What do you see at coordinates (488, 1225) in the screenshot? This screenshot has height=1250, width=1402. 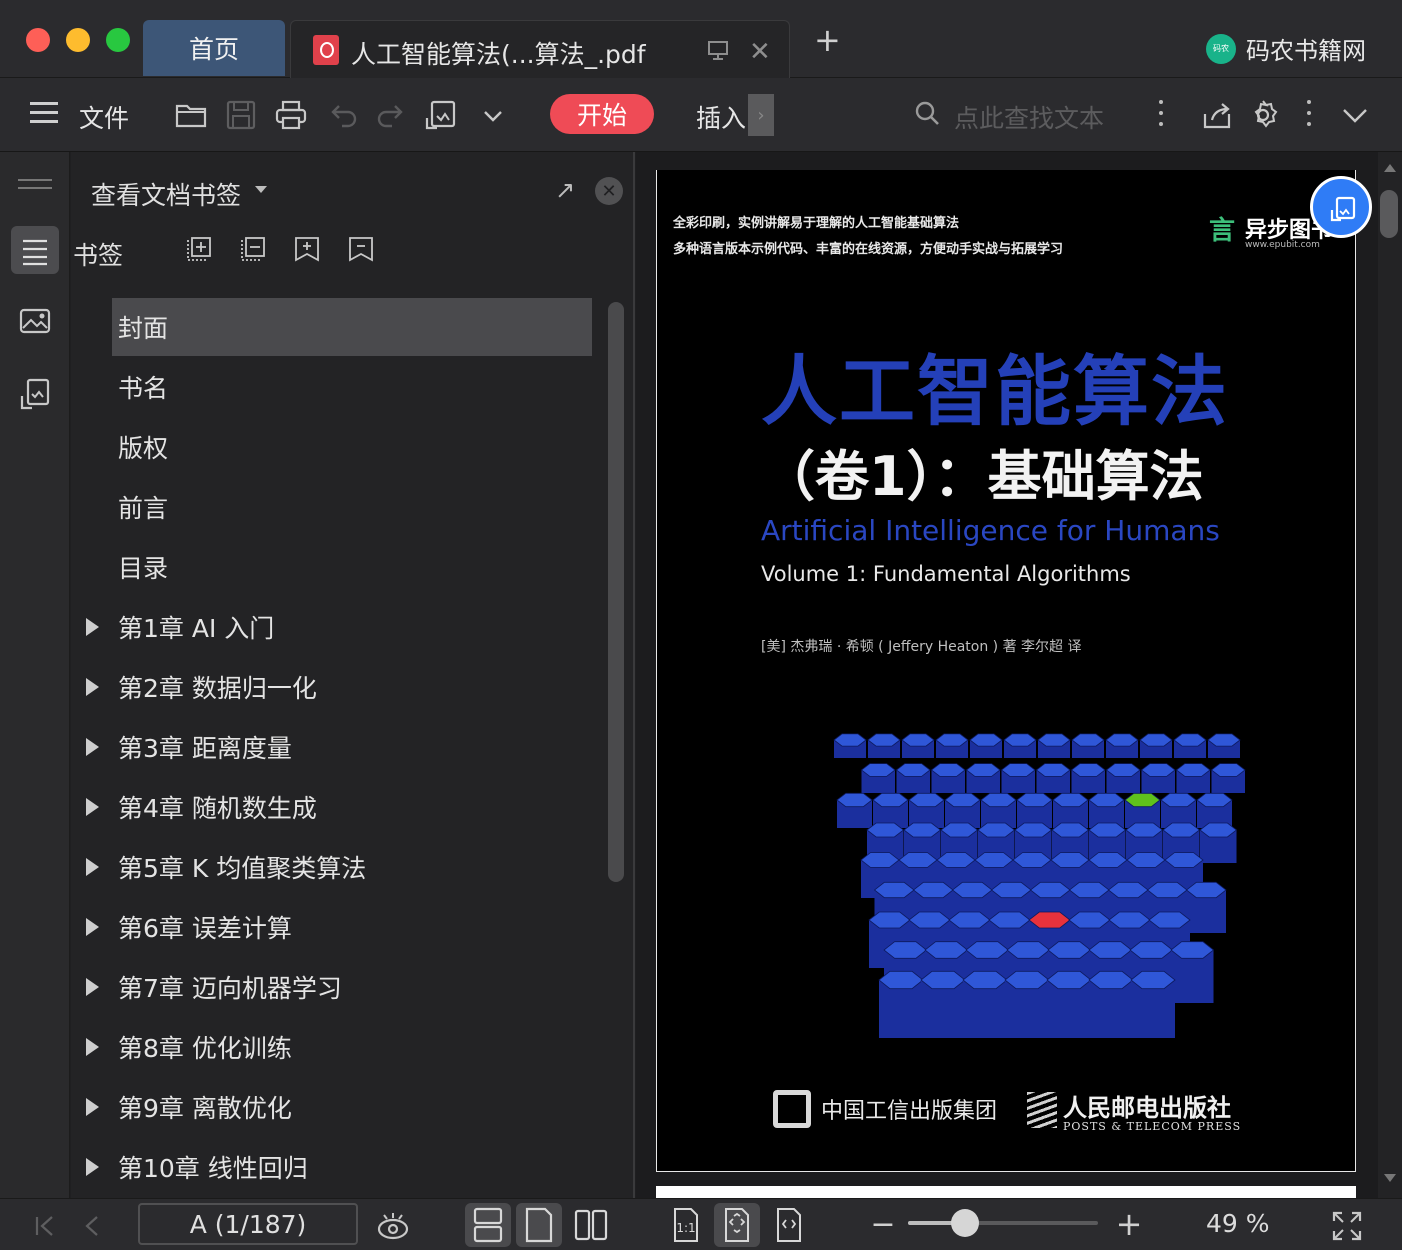 I see `continuous-view-button` at bounding box center [488, 1225].